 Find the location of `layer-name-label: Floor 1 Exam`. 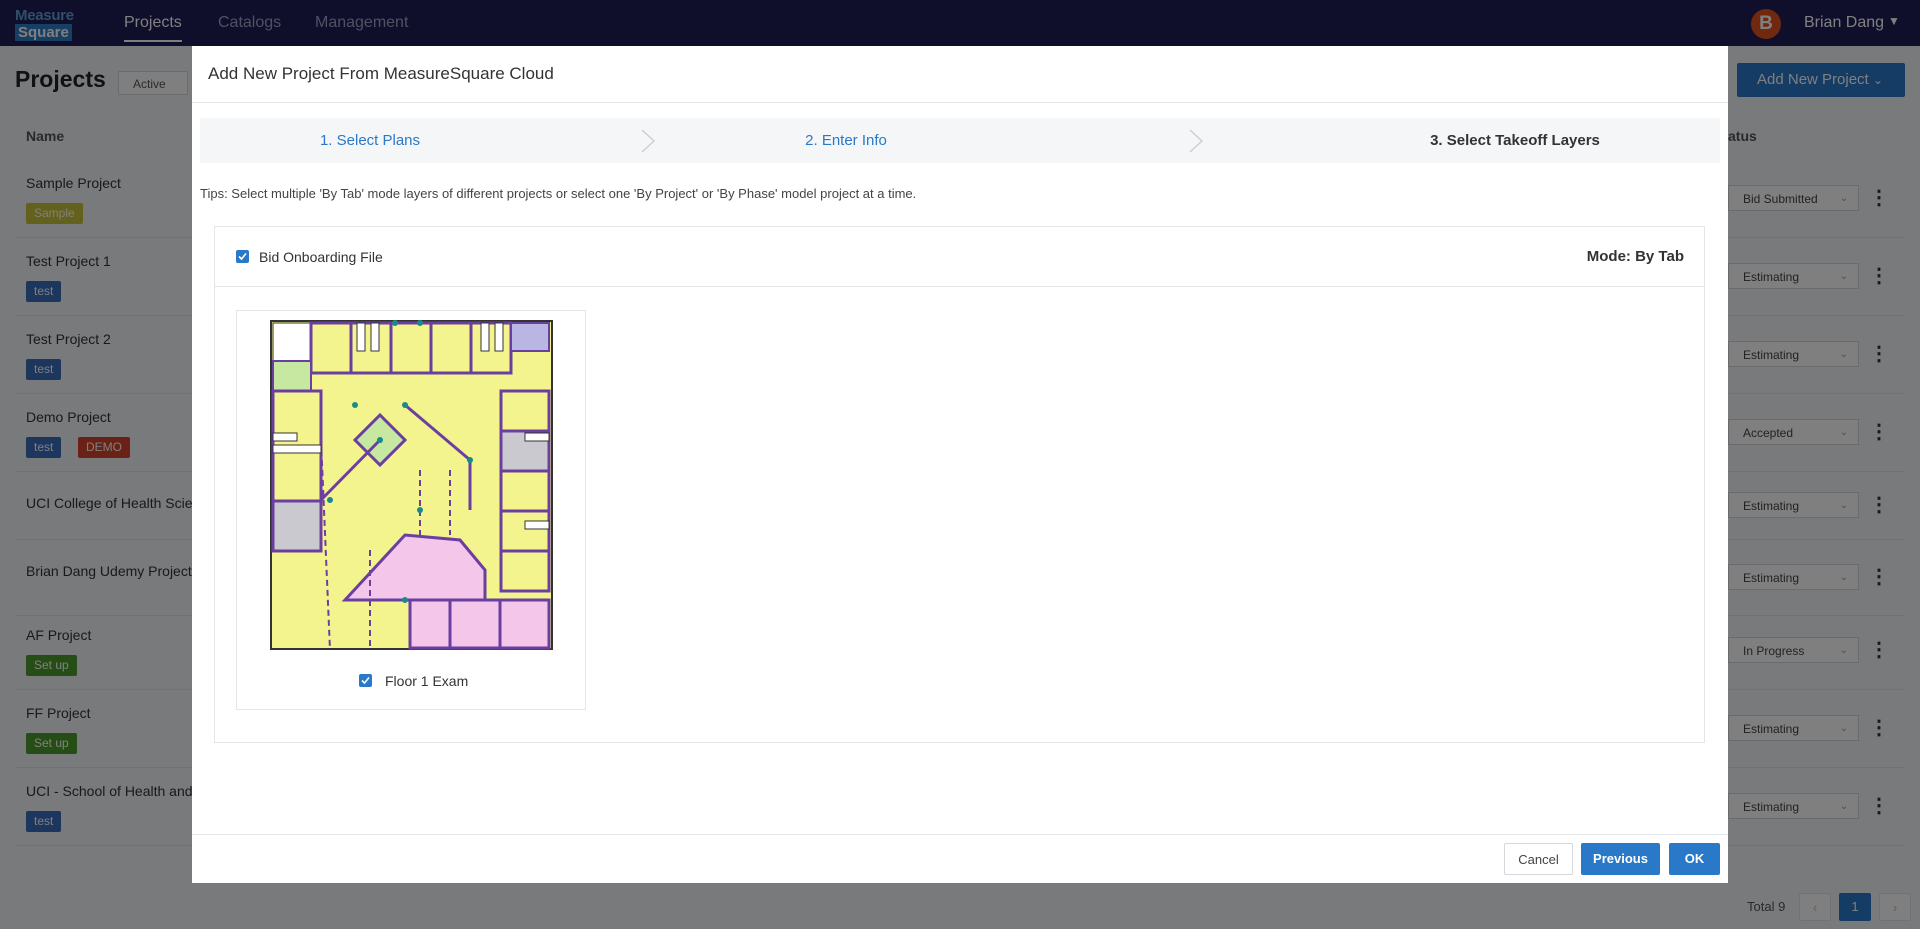

layer-name-label: Floor 1 Exam is located at coordinates (426, 681).